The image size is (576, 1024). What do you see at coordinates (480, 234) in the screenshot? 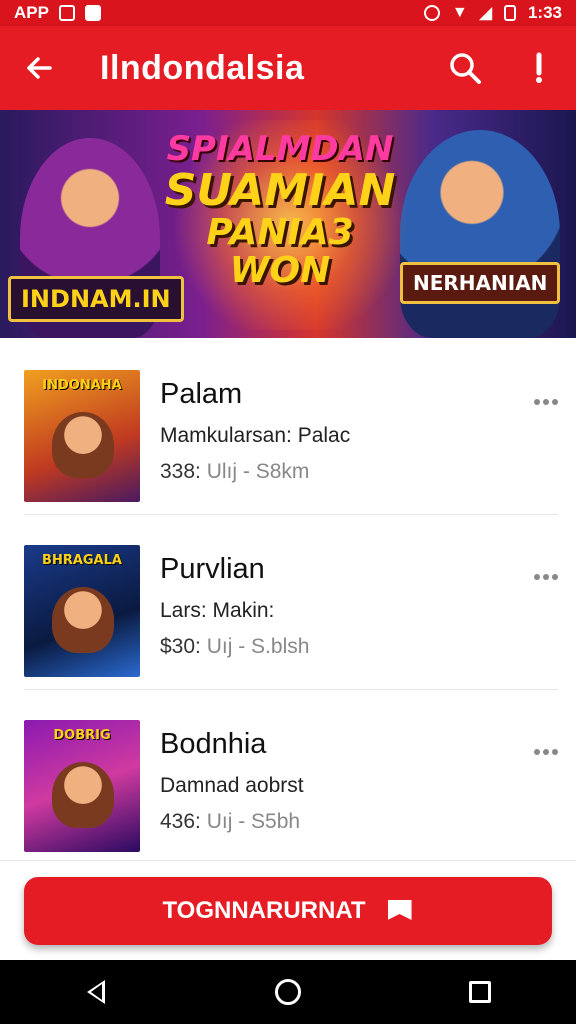
I see `banner-hero-right` at bounding box center [480, 234].